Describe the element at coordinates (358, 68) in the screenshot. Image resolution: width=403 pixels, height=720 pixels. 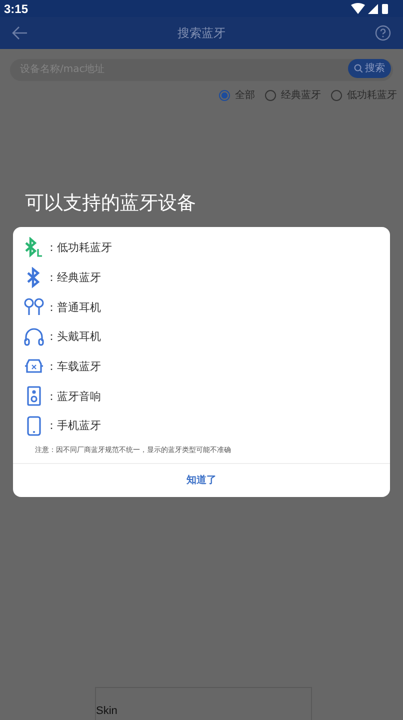
I see `search-icon` at that location.